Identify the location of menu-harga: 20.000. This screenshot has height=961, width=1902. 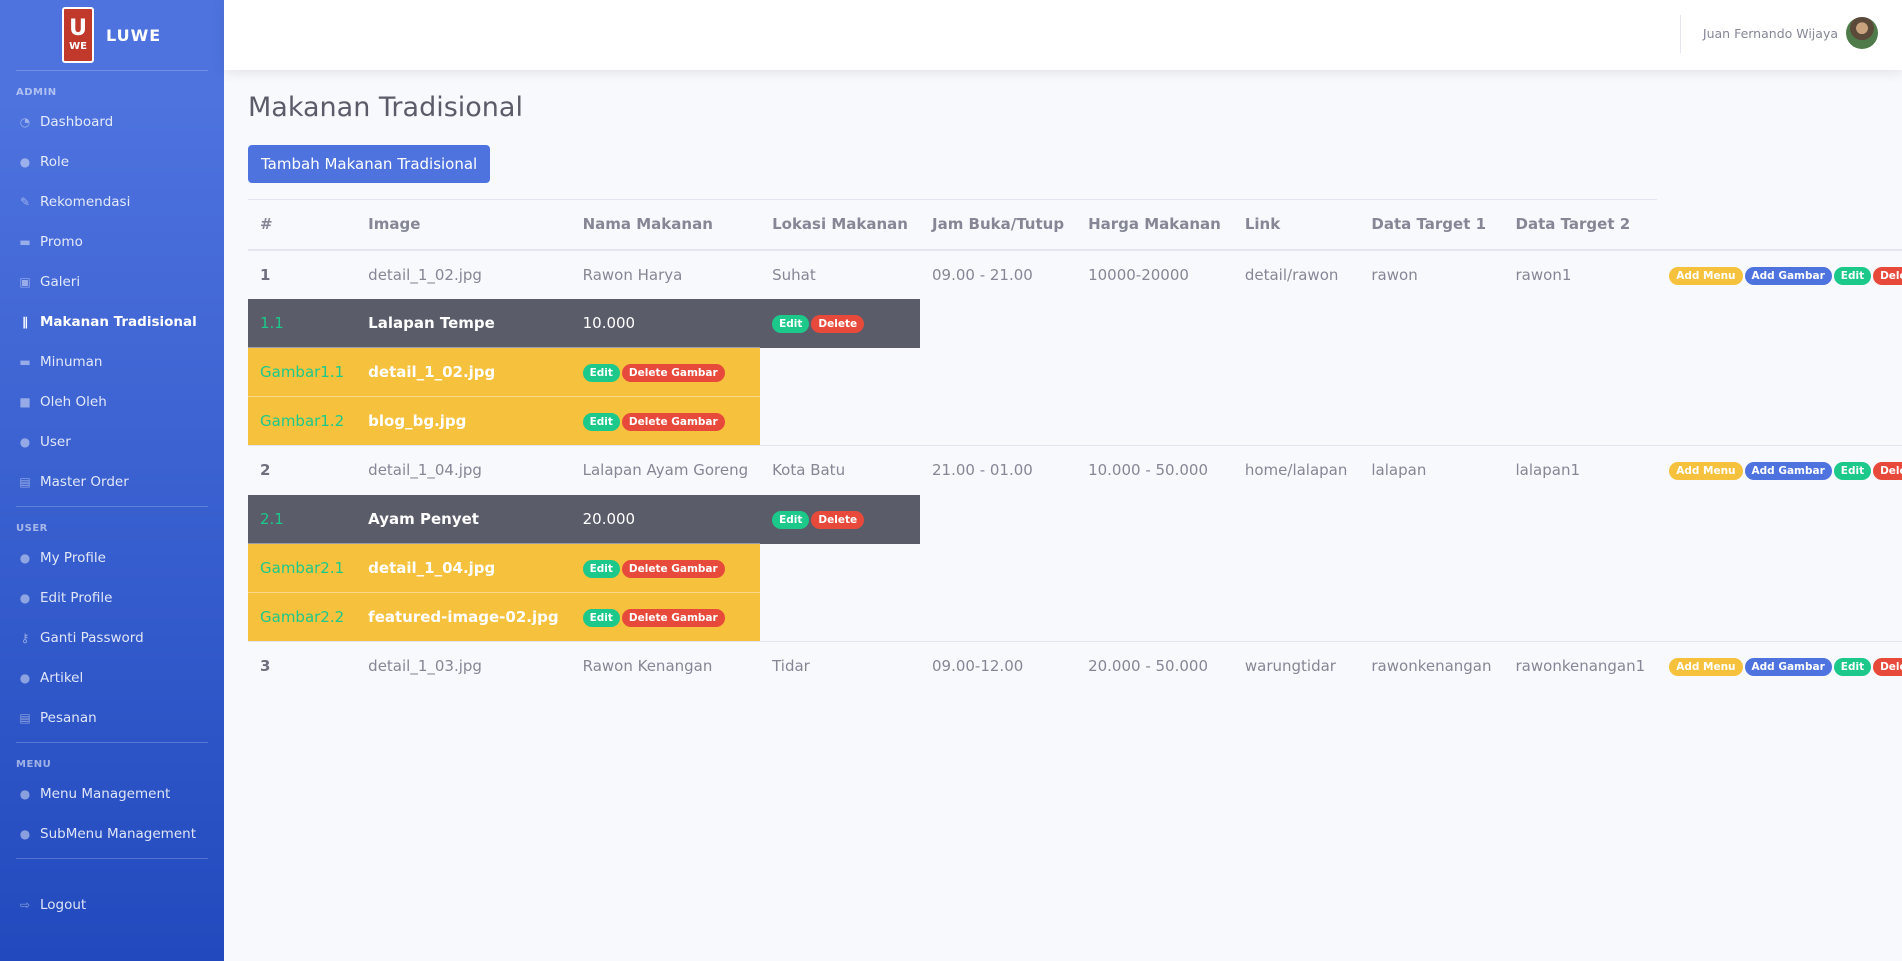
(665, 519).